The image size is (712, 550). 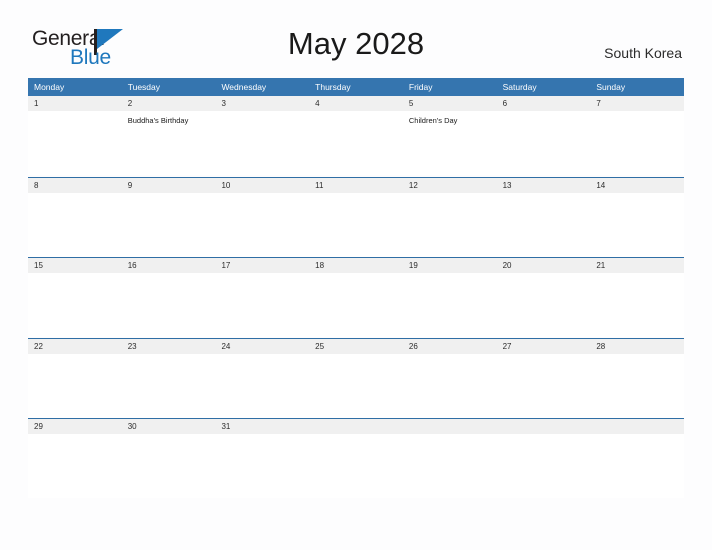 I want to click on weekday-header-saturday: Saturday, so click(x=519, y=87).